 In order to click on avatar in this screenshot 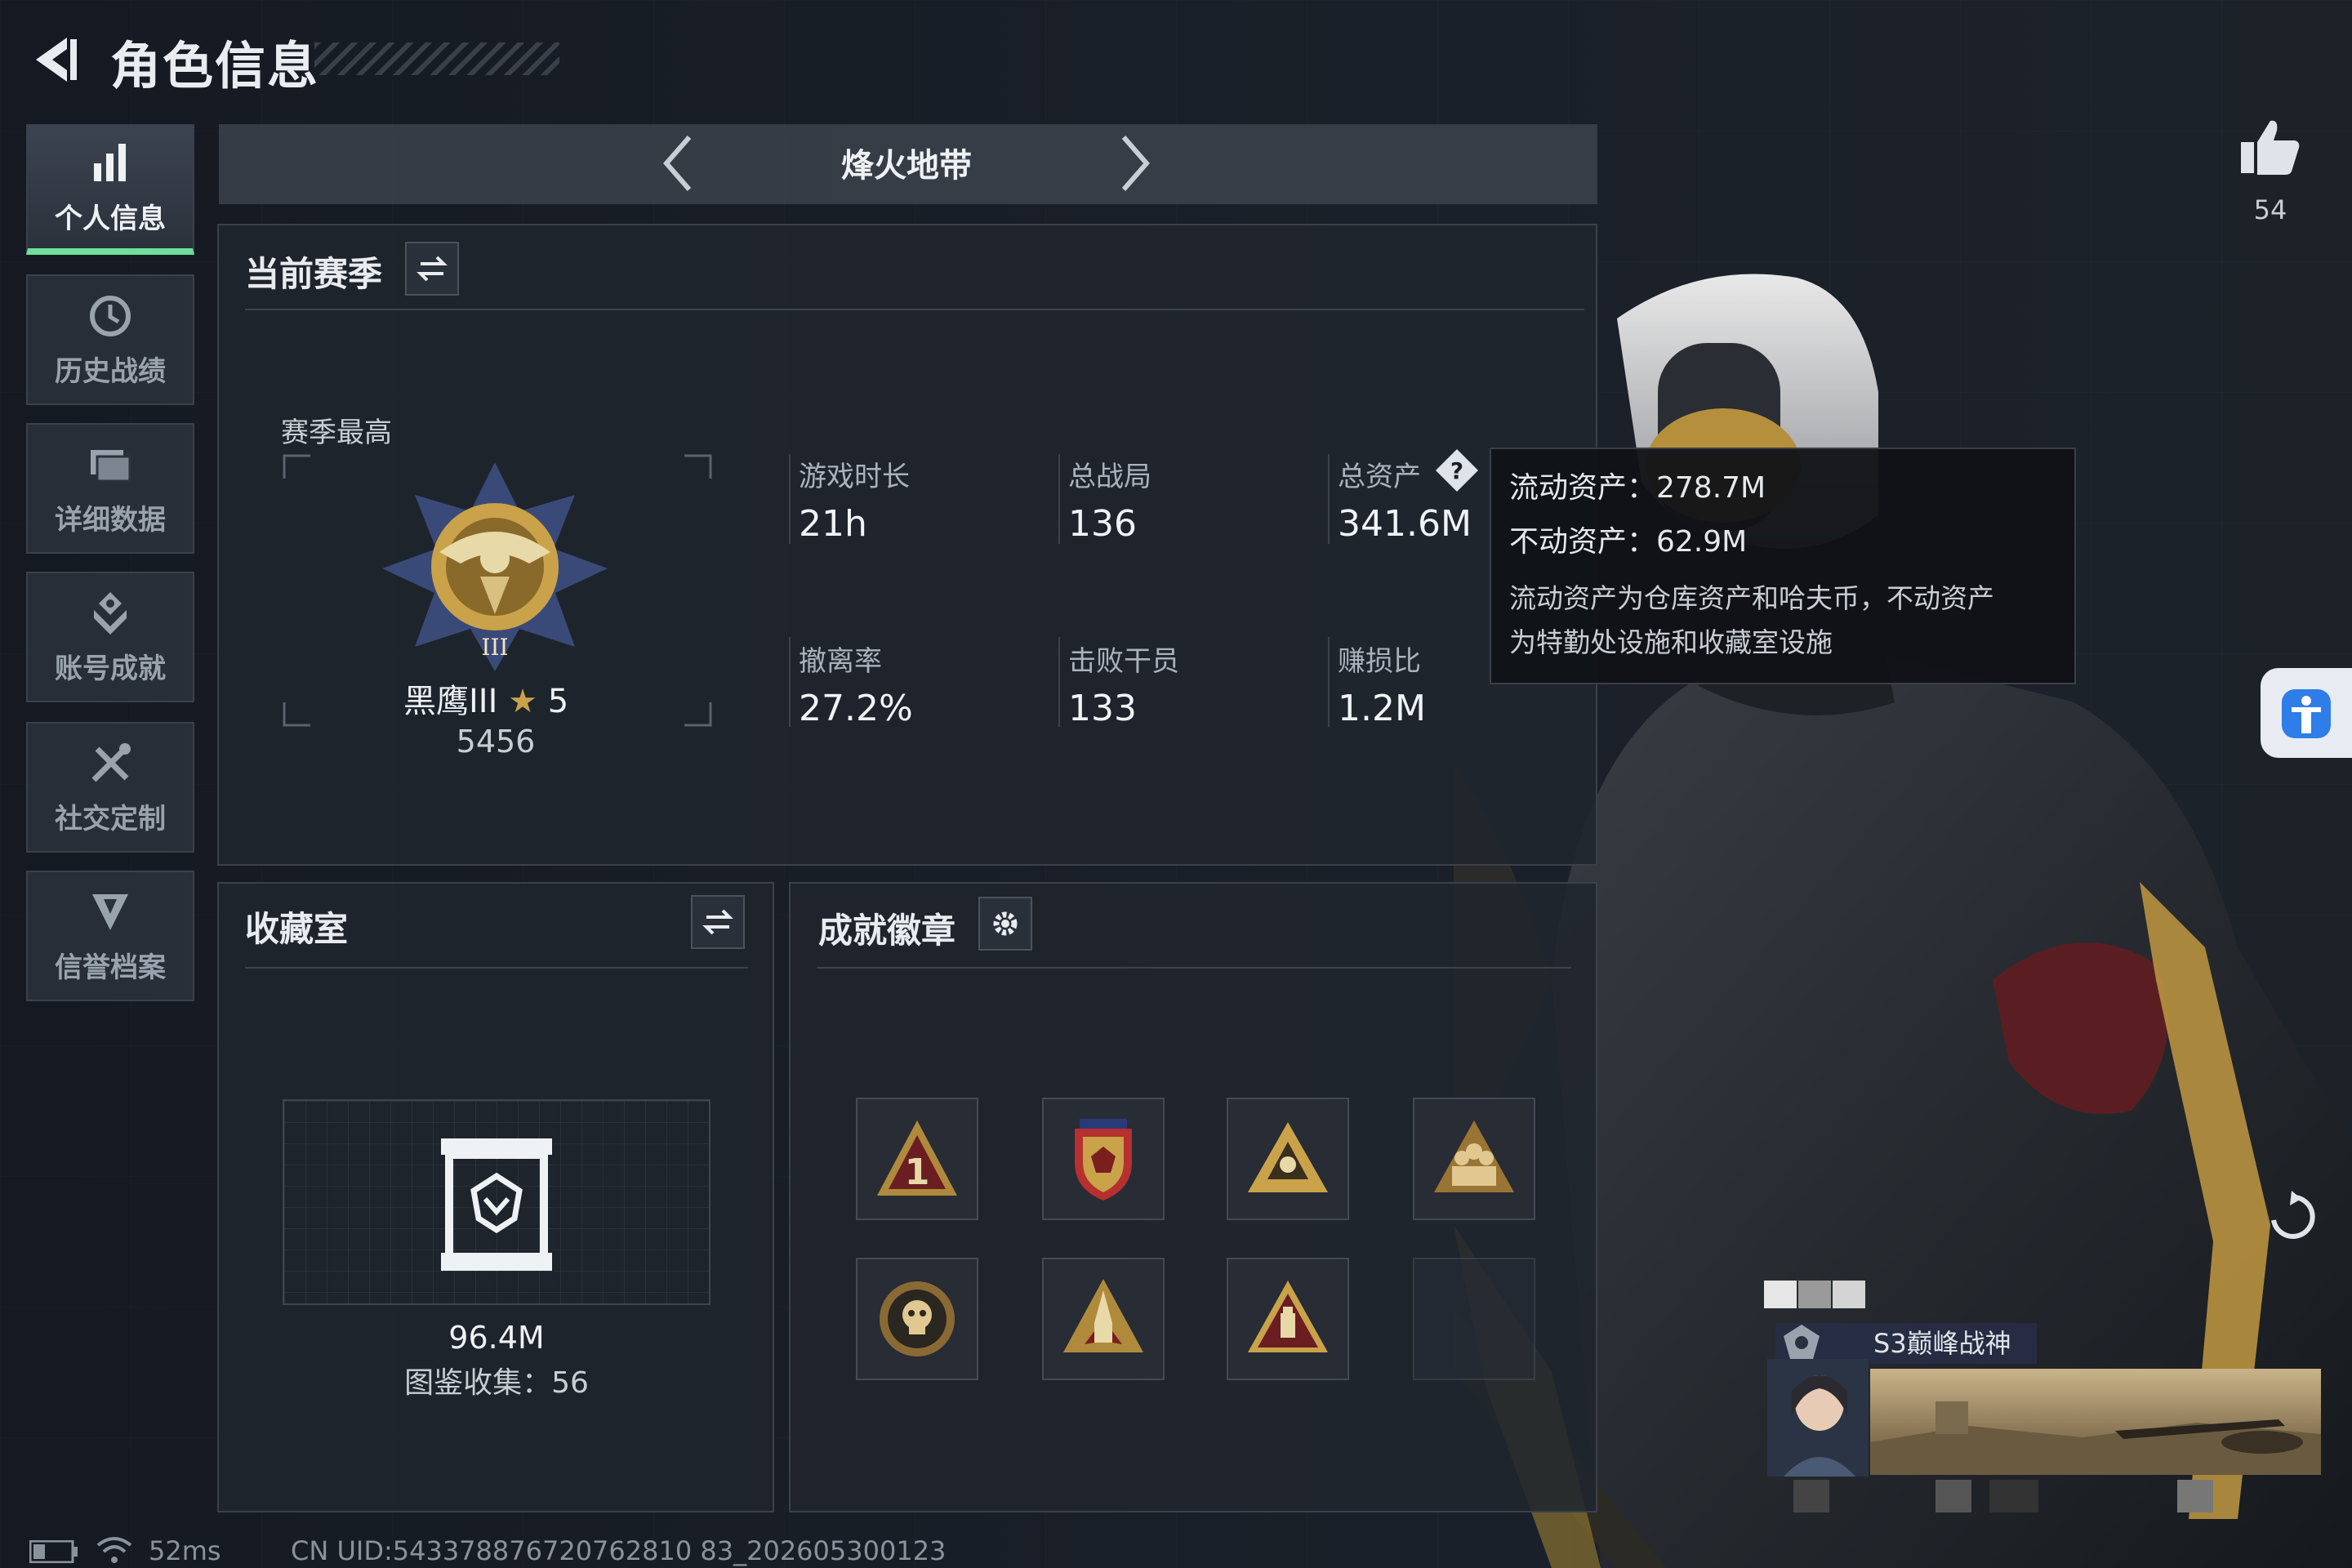, I will do `click(1818, 1418)`.